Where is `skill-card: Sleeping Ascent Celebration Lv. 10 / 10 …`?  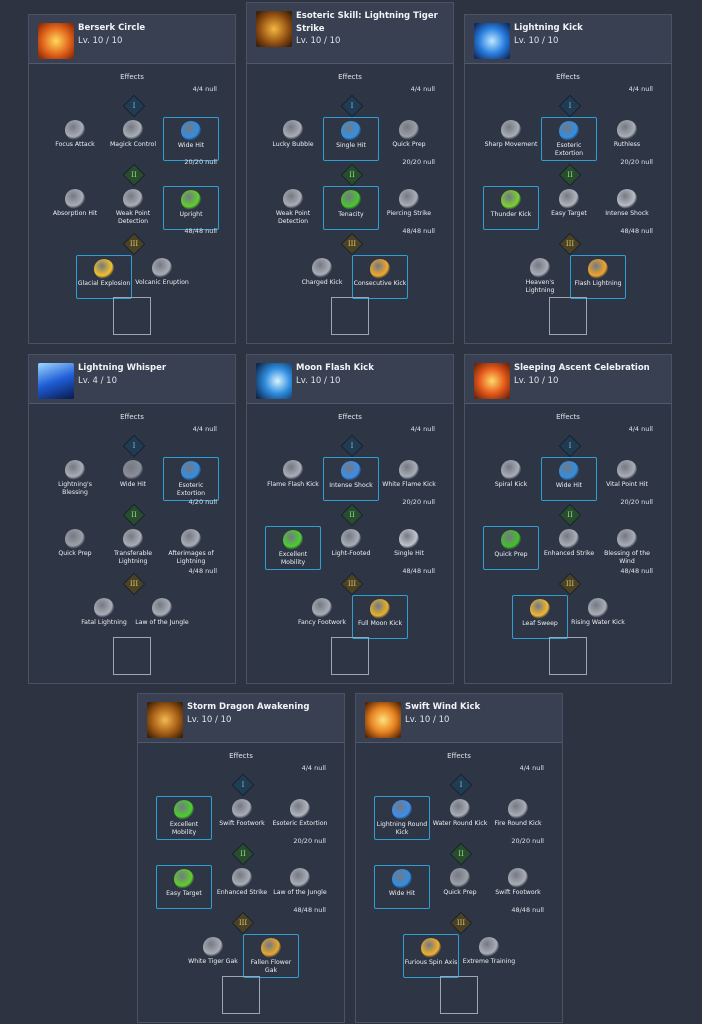
skill-card: Sleeping Ascent Celebration Lv. 10 / 10 … is located at coordinates (568, 519).